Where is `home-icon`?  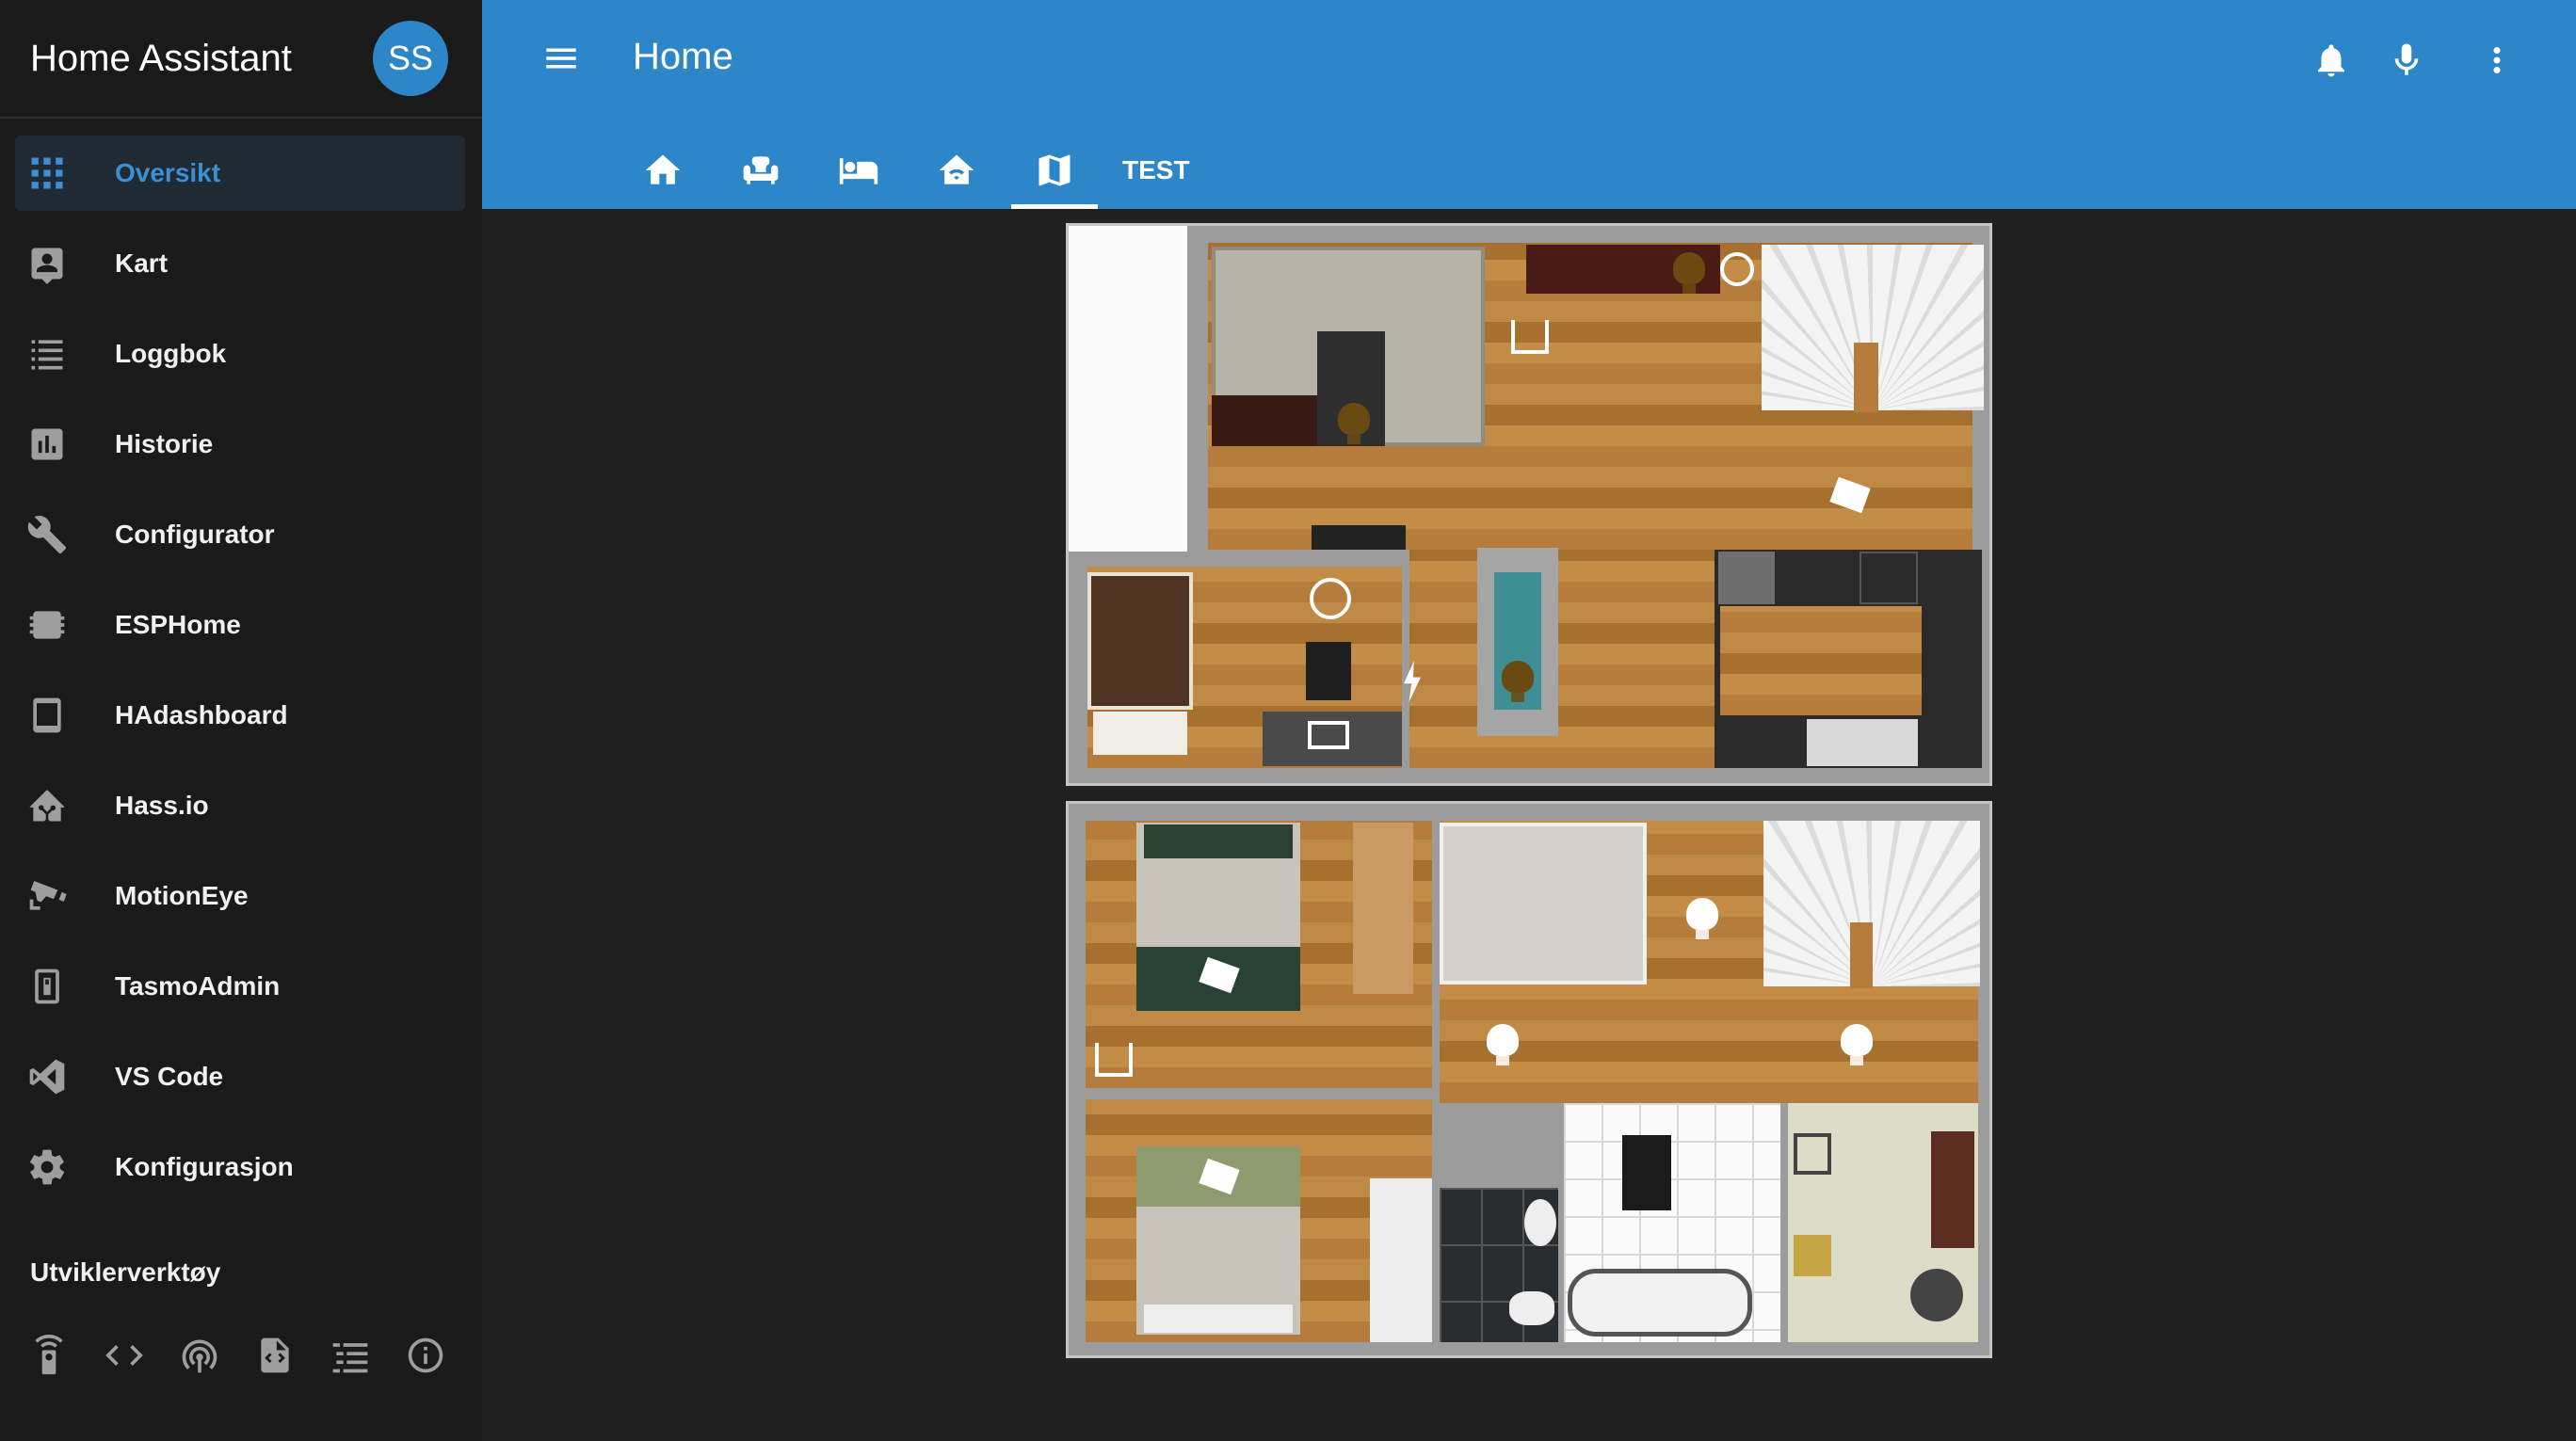 home-icon is located at coordinates (663, 169).